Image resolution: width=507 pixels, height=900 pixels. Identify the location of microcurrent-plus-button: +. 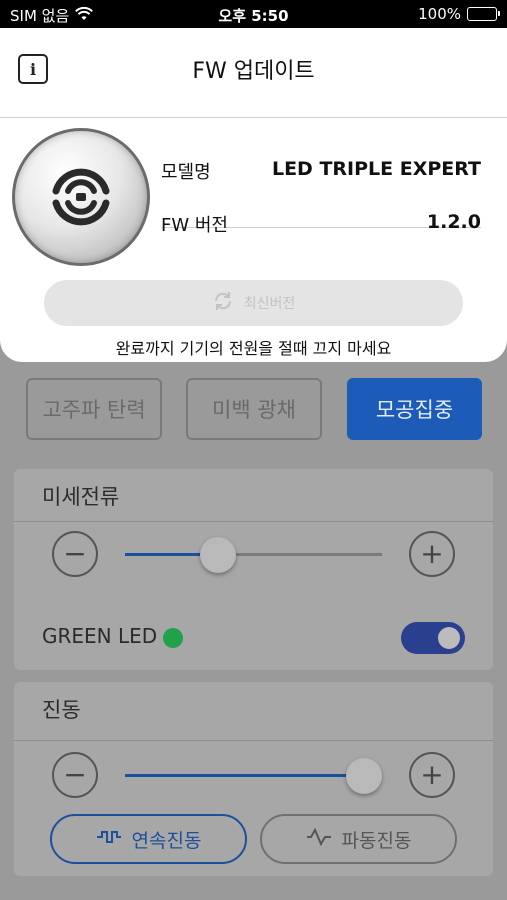
(432, 554).